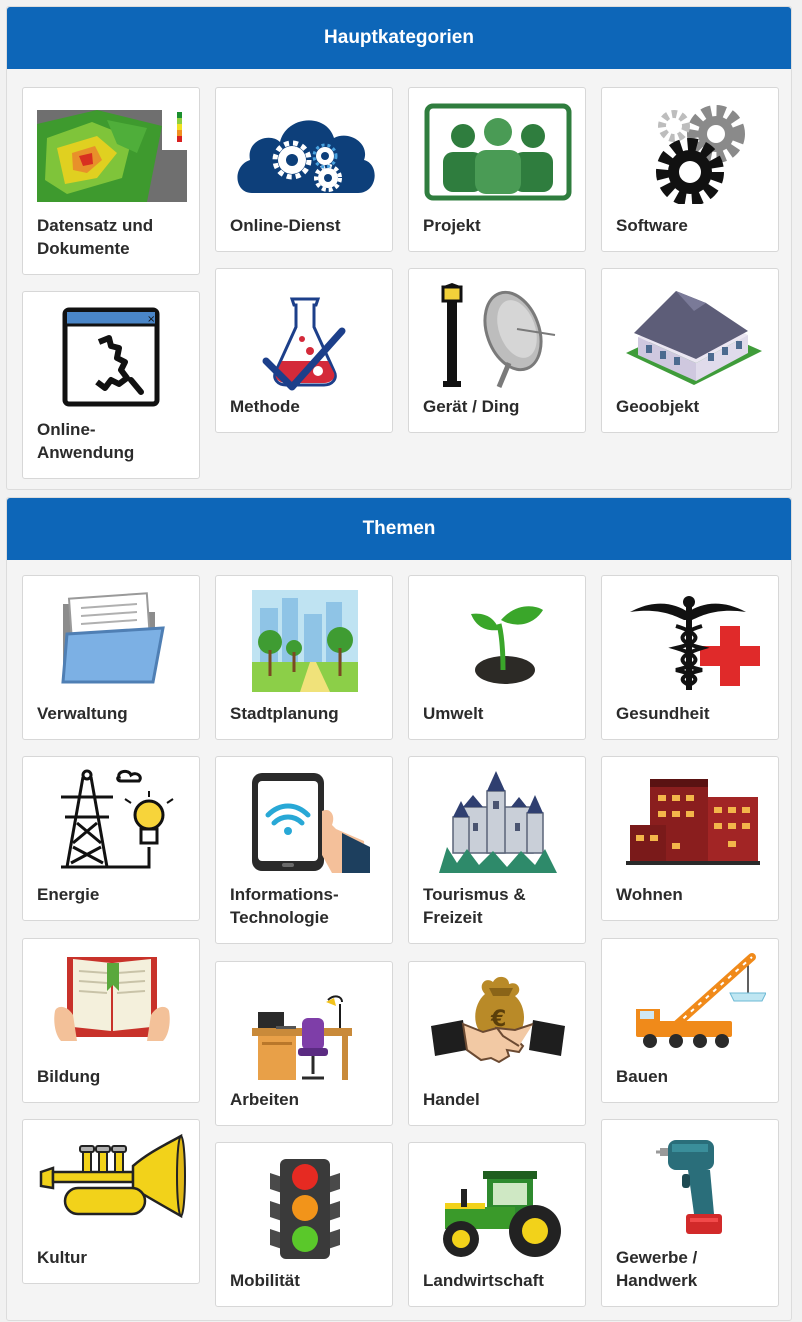 Image resolution: width=802 pixels, height=1322 pixels. Describe the element at coordinates (498, 1020) in the screenshot. I see `handshake-money-icon: €` at that location.